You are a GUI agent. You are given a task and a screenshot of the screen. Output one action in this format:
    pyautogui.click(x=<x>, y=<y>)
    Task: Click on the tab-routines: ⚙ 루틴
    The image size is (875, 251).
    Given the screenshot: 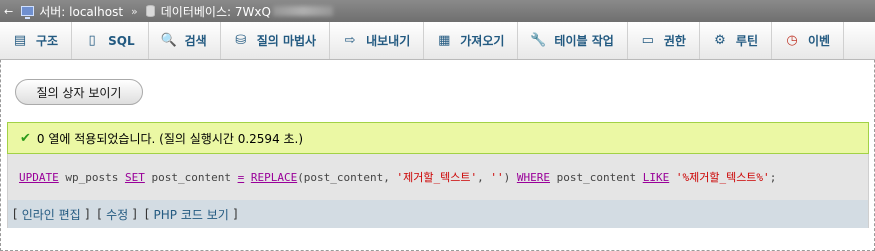 What is the action you would take?
    pyautogui.click(x=736, y=40)
    